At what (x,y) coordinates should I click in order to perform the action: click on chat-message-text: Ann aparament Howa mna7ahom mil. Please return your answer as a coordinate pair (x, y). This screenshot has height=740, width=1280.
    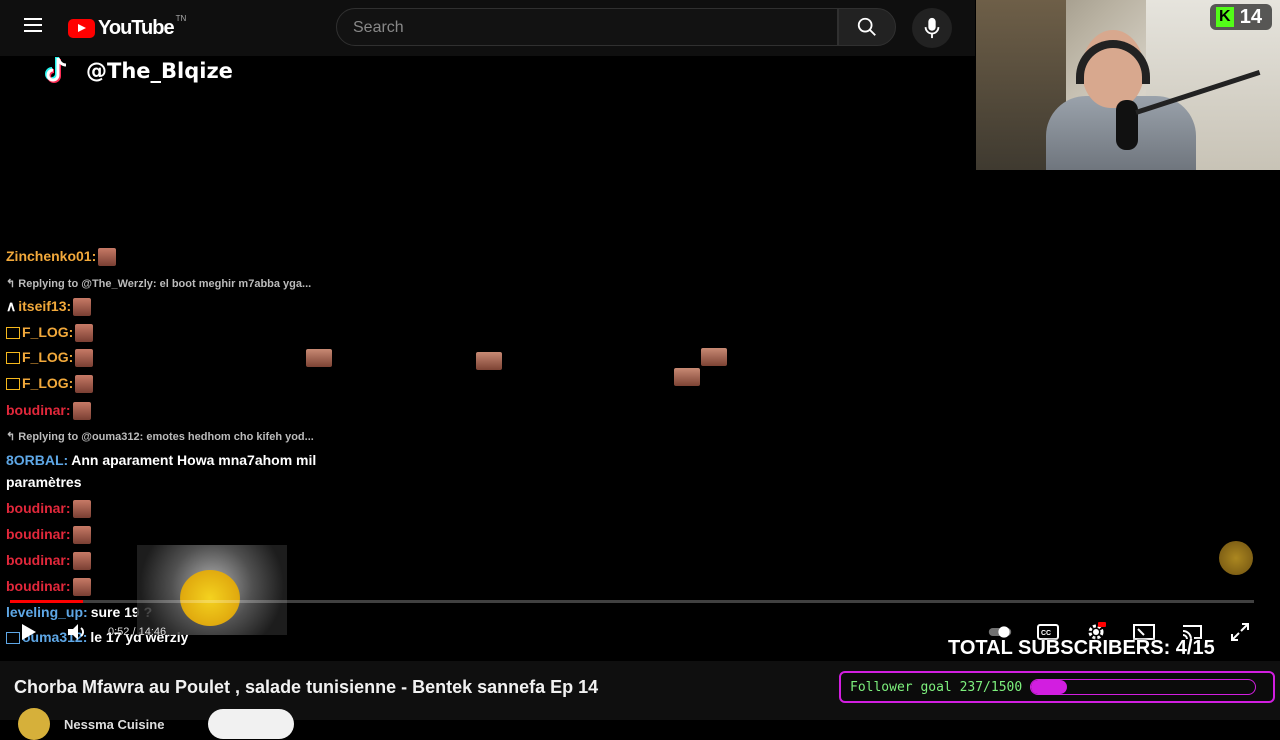
    Looking at the image, I should click on (194, 460).